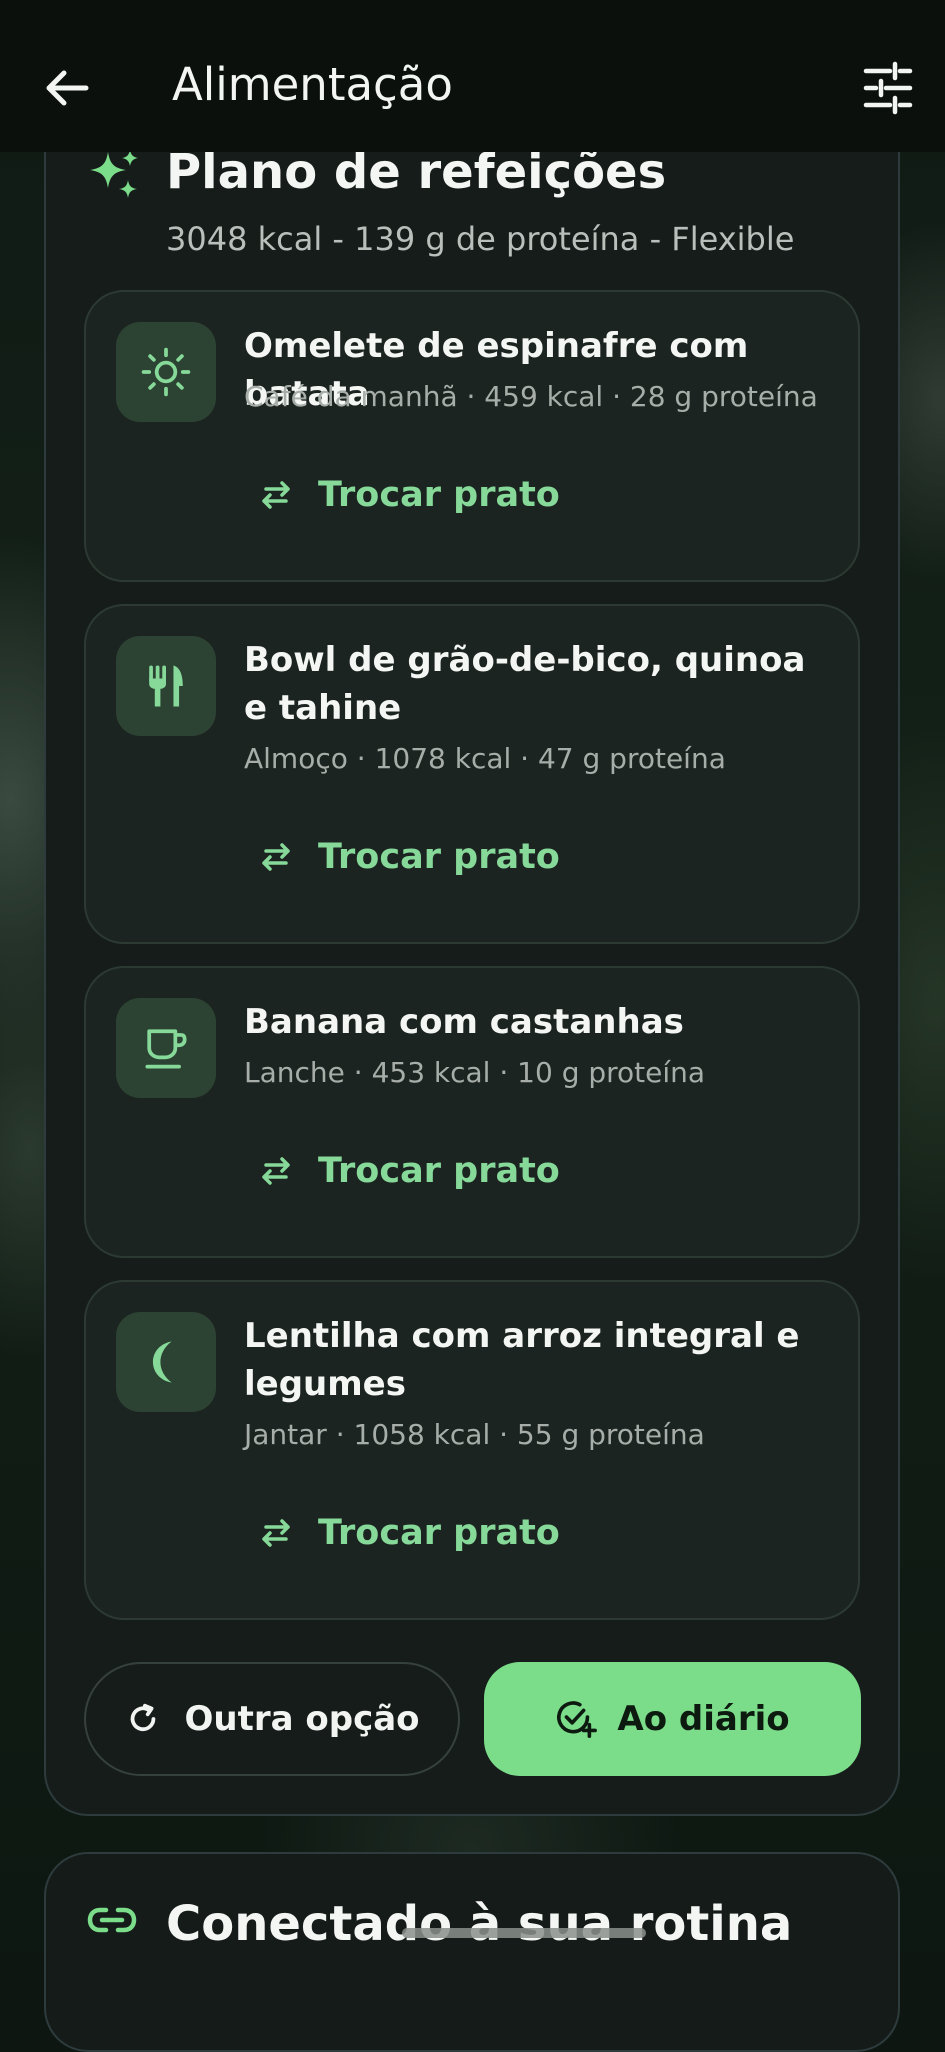 The image size is (945, 2052). I want to click on cup-icon, so click(166, 1049).